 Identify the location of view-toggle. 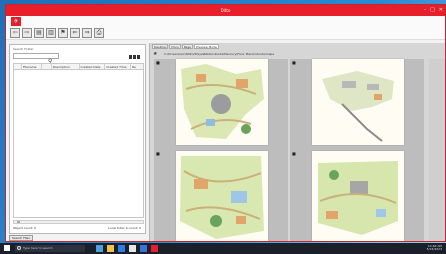
(134, 57).